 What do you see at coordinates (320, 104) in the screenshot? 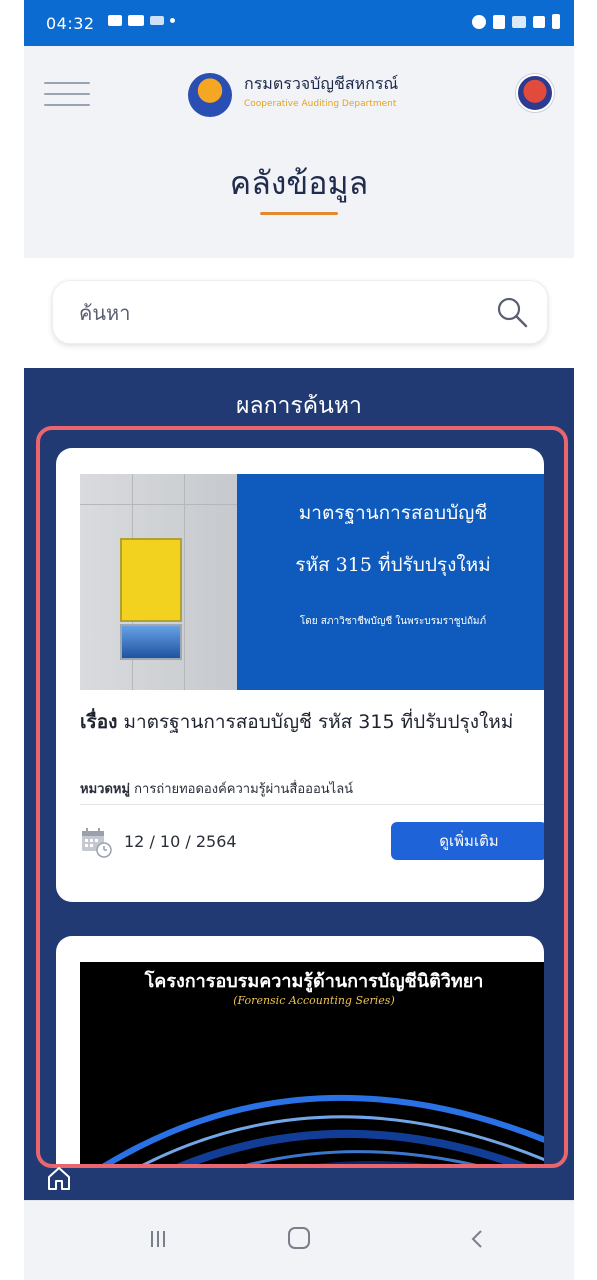
I see `brand-name-en: Cooperative Auditing Department` at bounding box center [320, 104].